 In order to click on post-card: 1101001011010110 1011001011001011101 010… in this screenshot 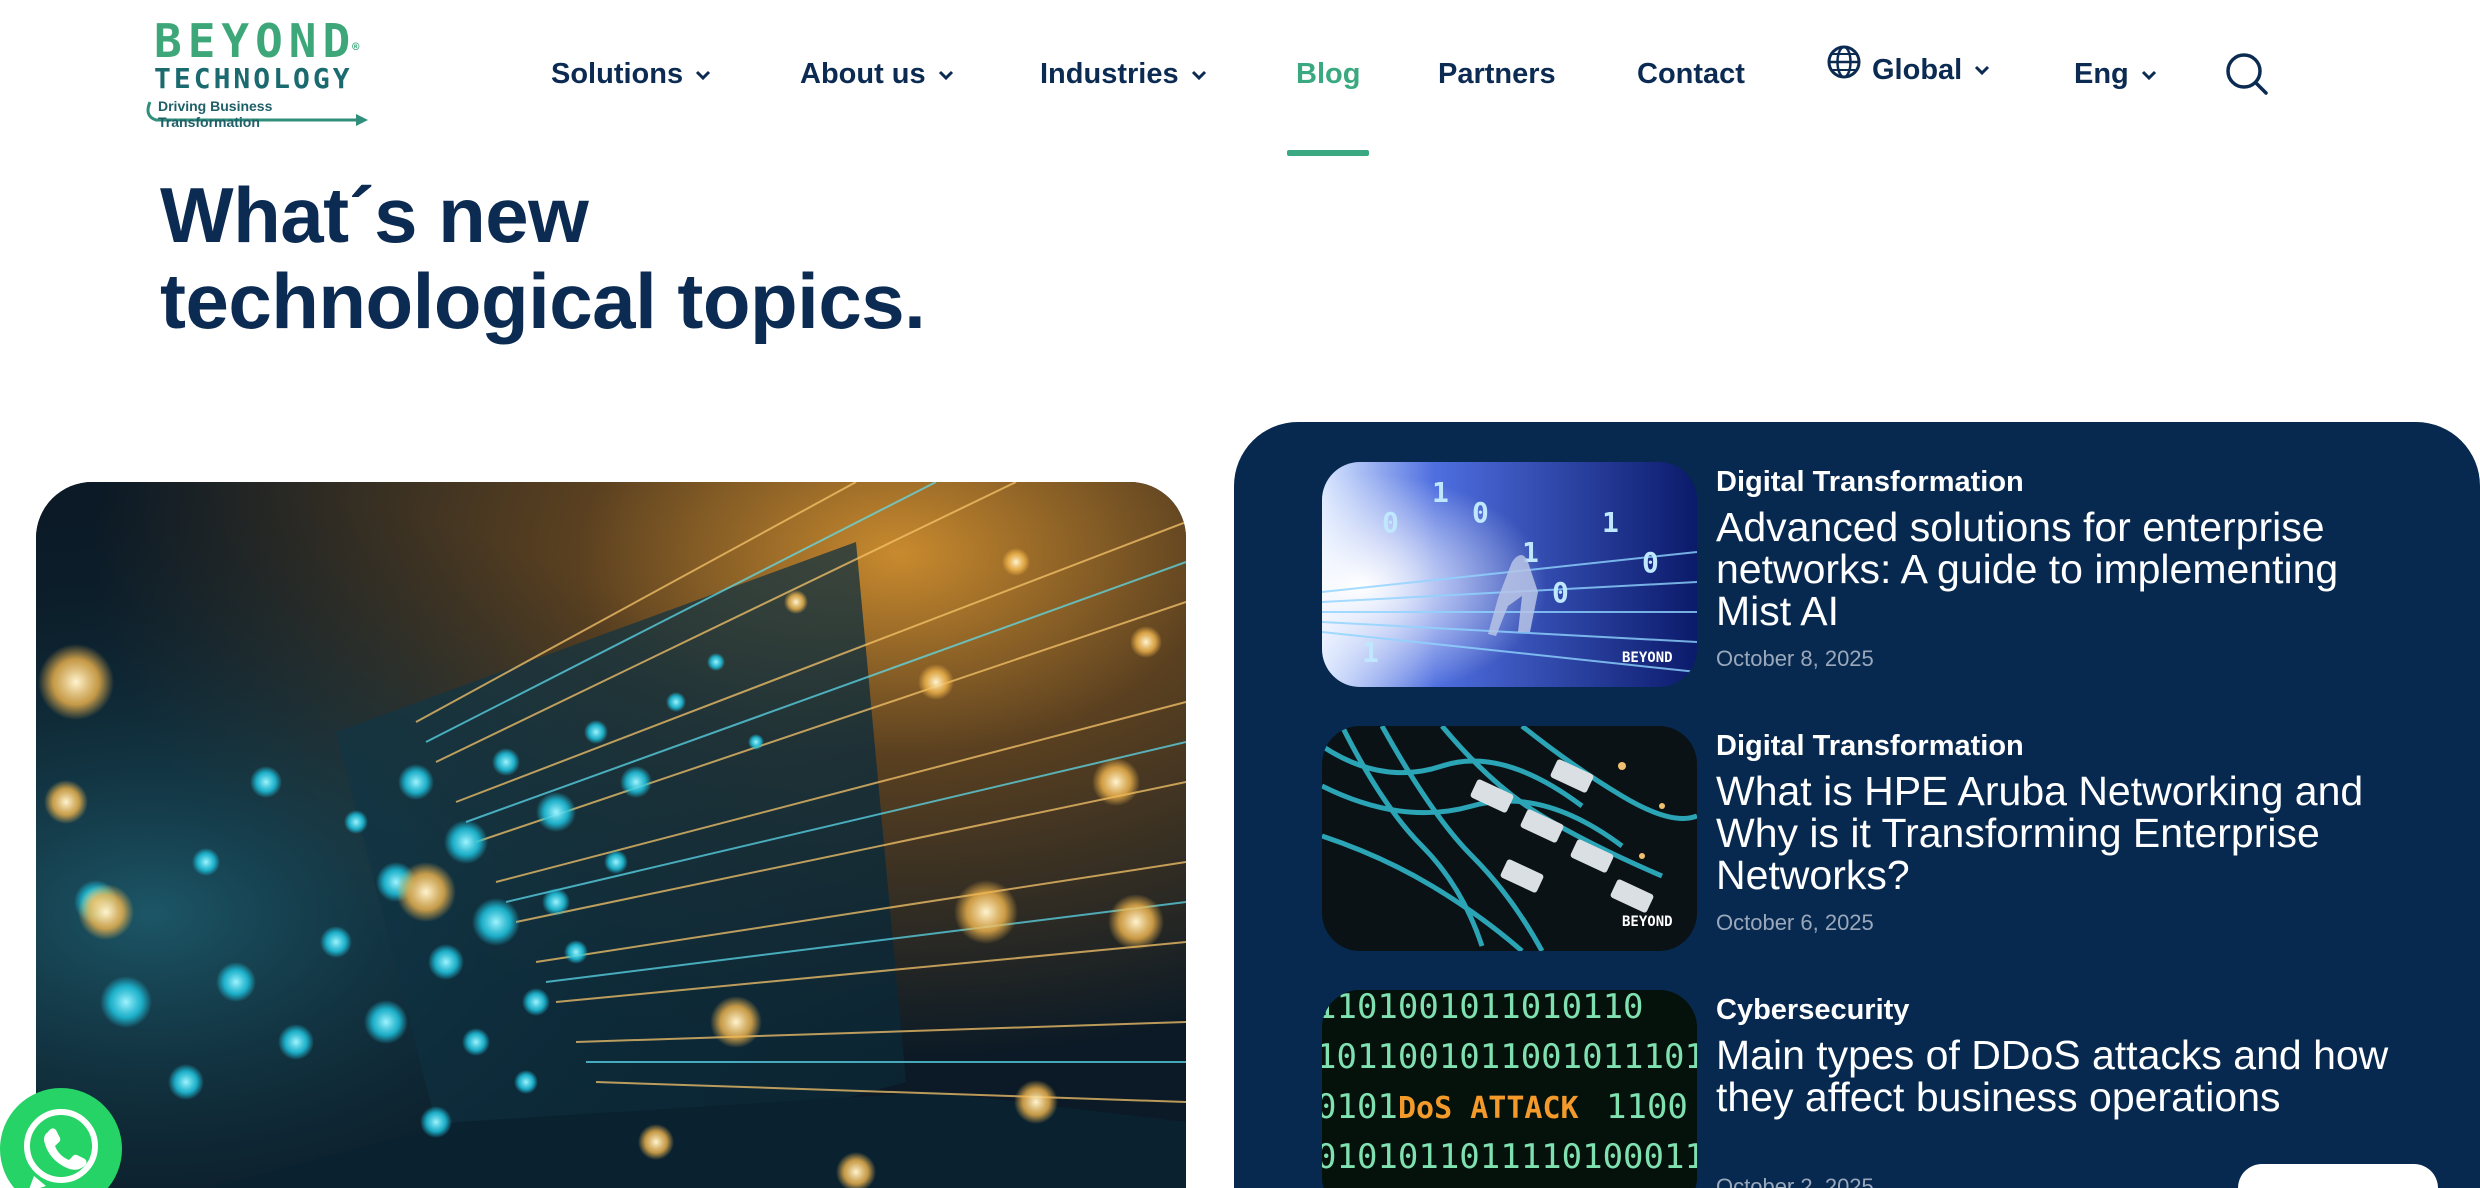, I will do `click(1872, 1089)`.